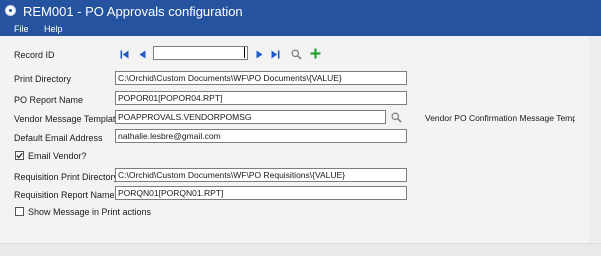 This screenshot has height=256, width=601. Describe the element at coordinates (259, 54) in the screenshot. I see `next-record-icon` at that location.